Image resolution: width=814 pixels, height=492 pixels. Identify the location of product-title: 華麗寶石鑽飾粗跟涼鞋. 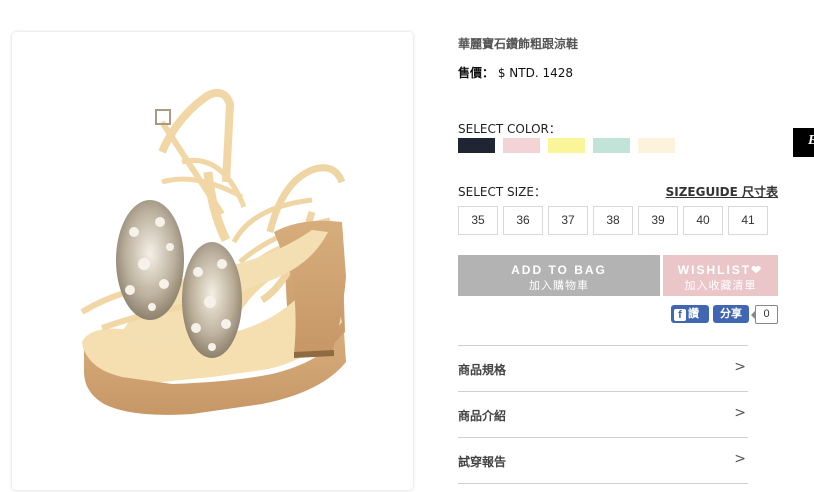
(518, 44).